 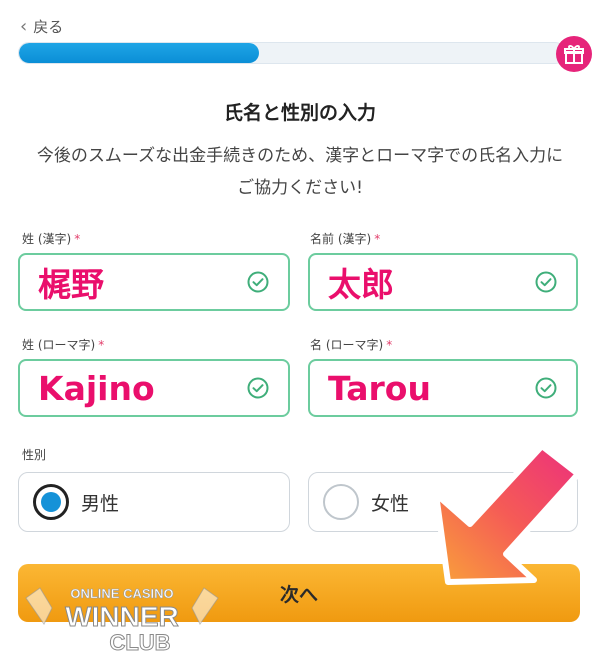 I want to click on svg-text: ONLINE CASINO, so click(x=121, y=593).